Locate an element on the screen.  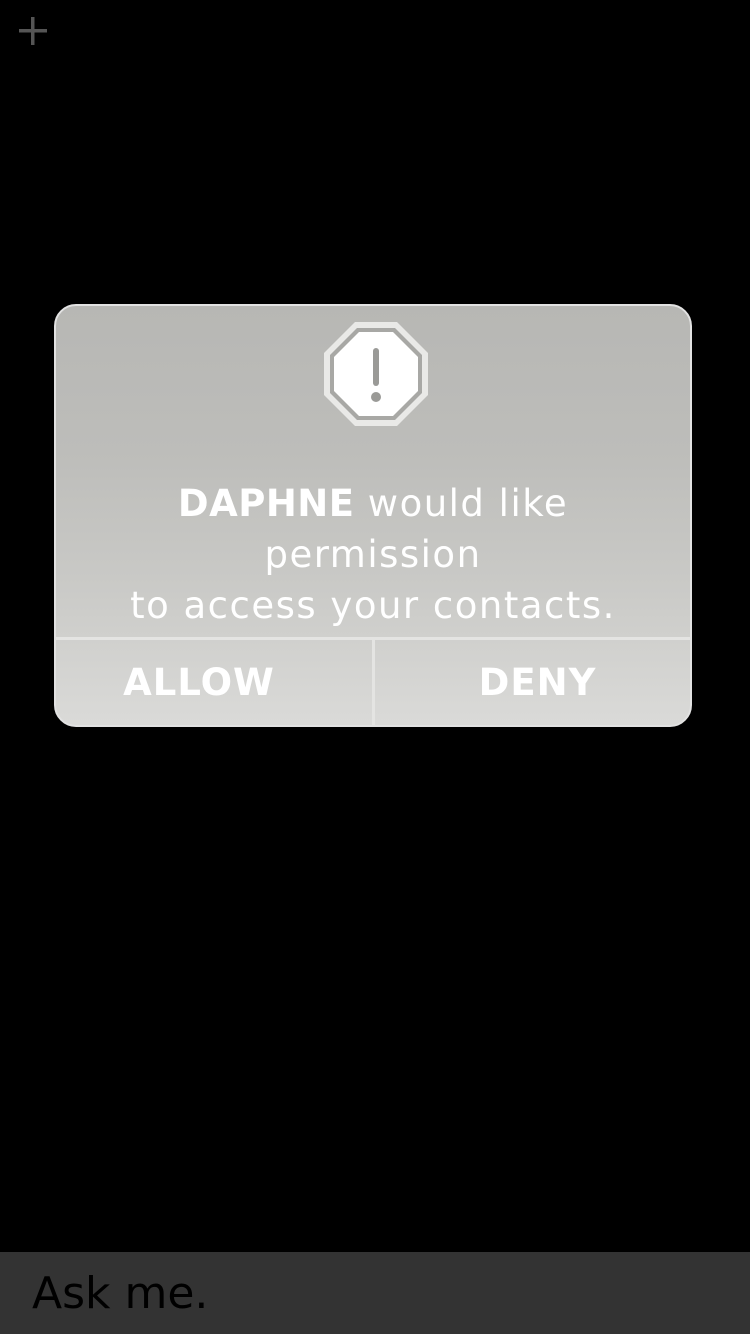
ask-input is located at coordinates (375, 1293).